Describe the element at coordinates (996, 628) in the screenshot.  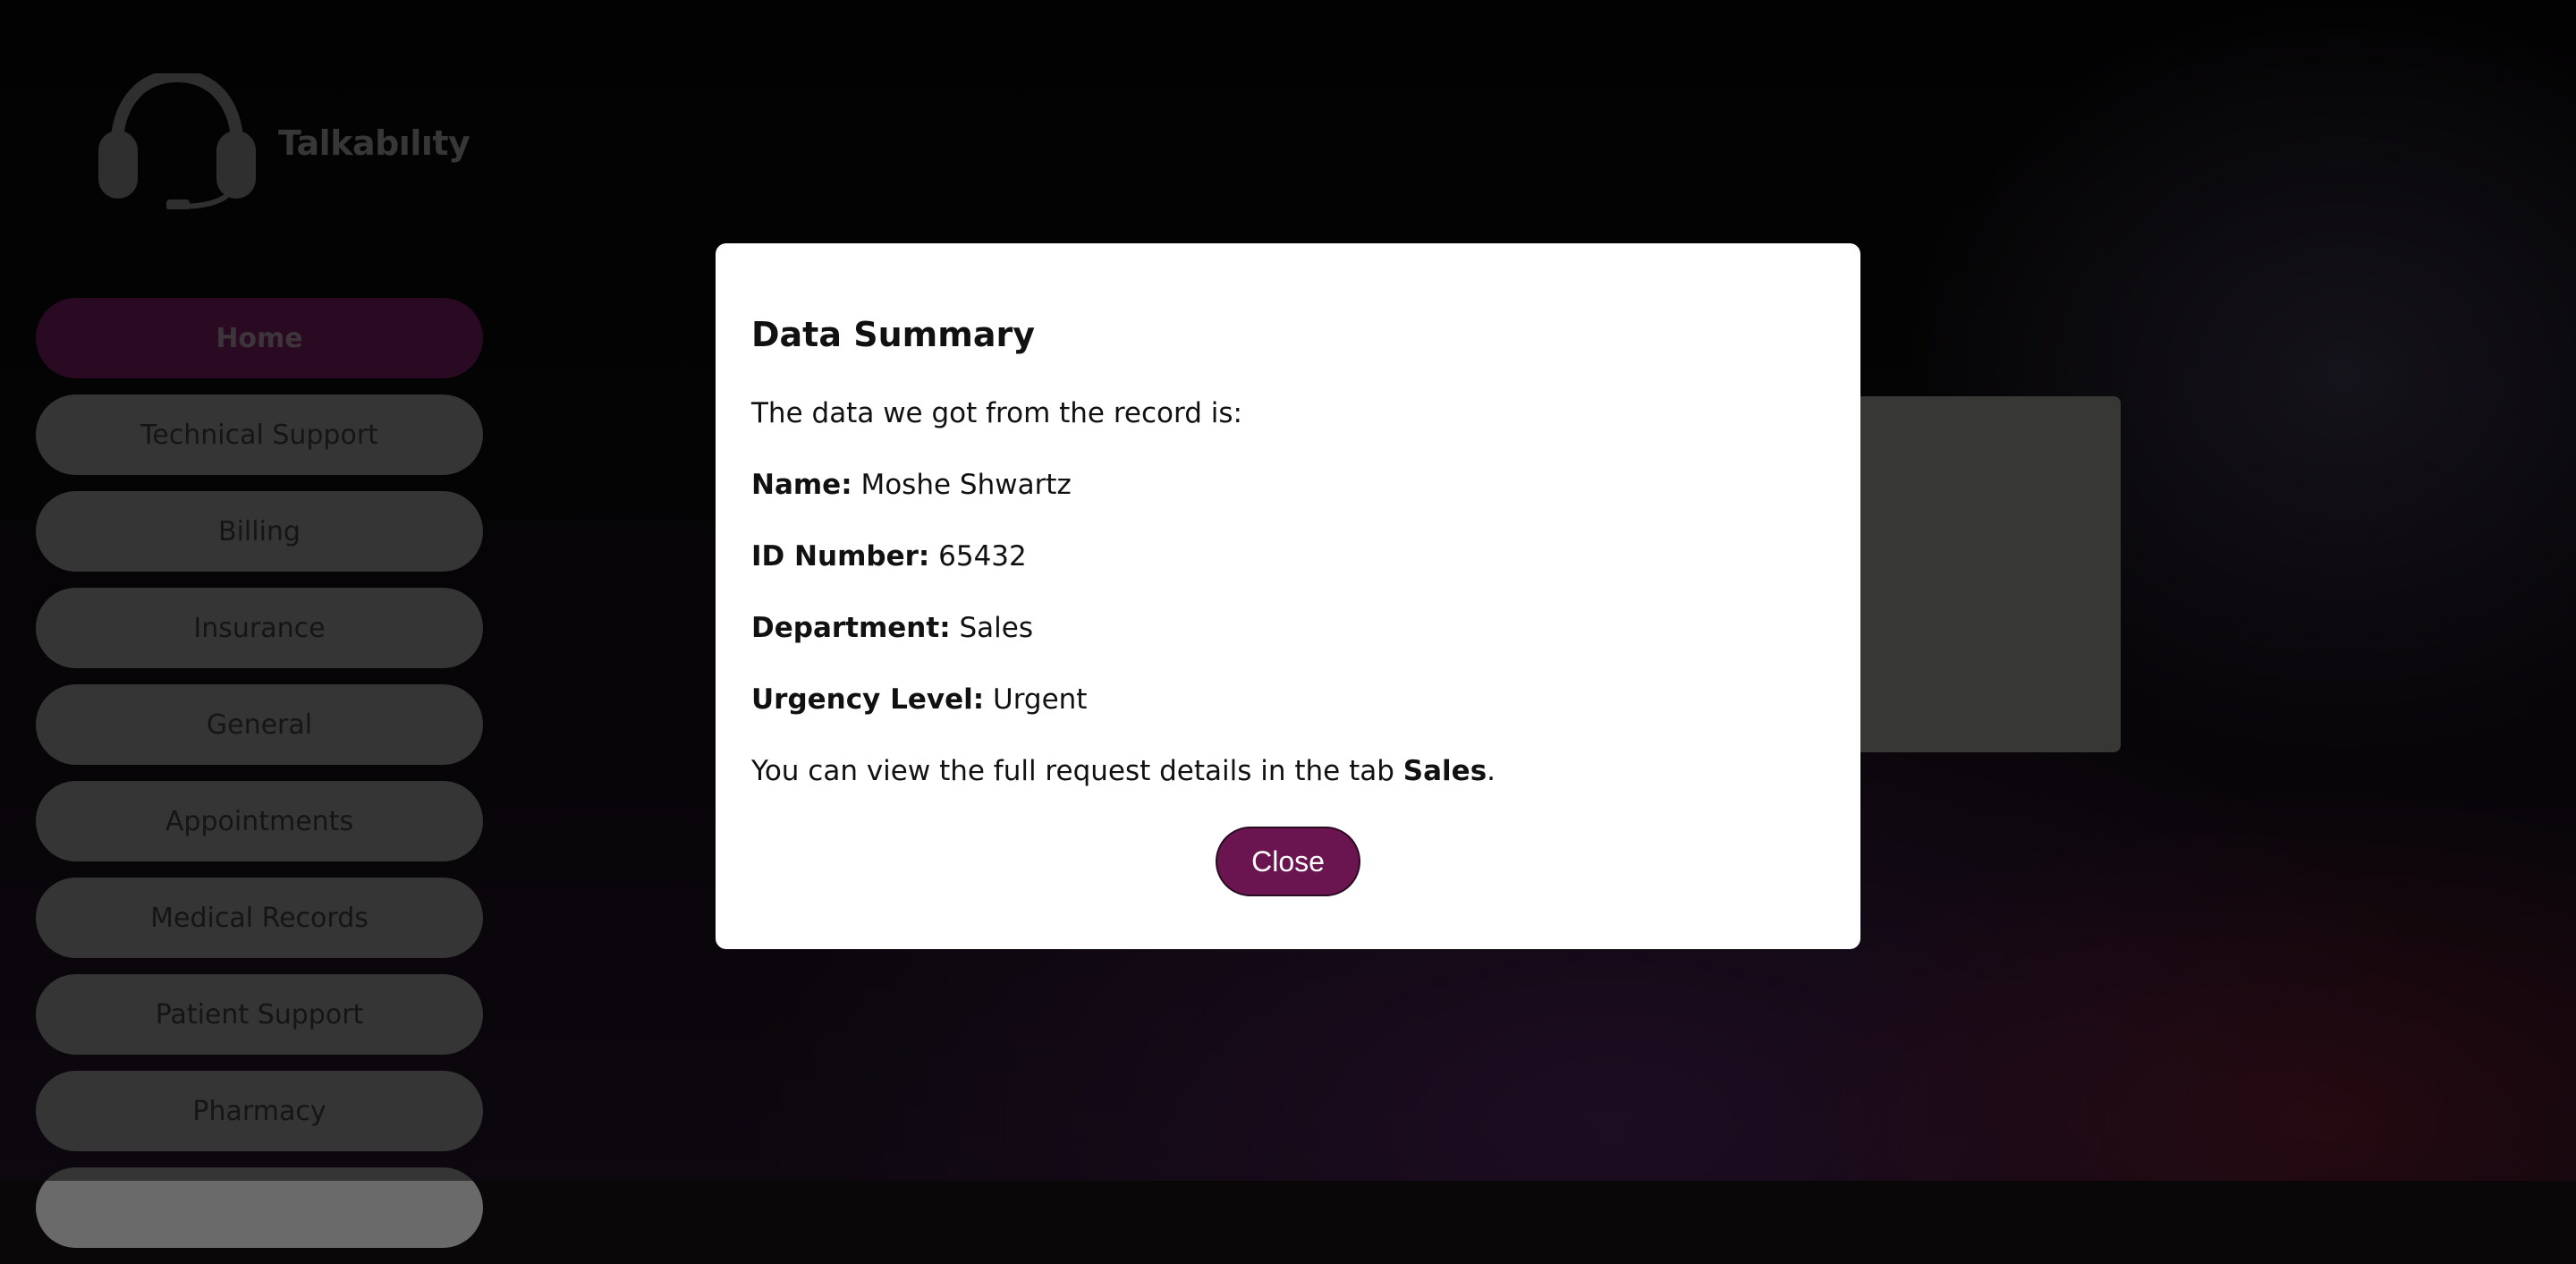
I see `field-department-value: Sales` at that location.